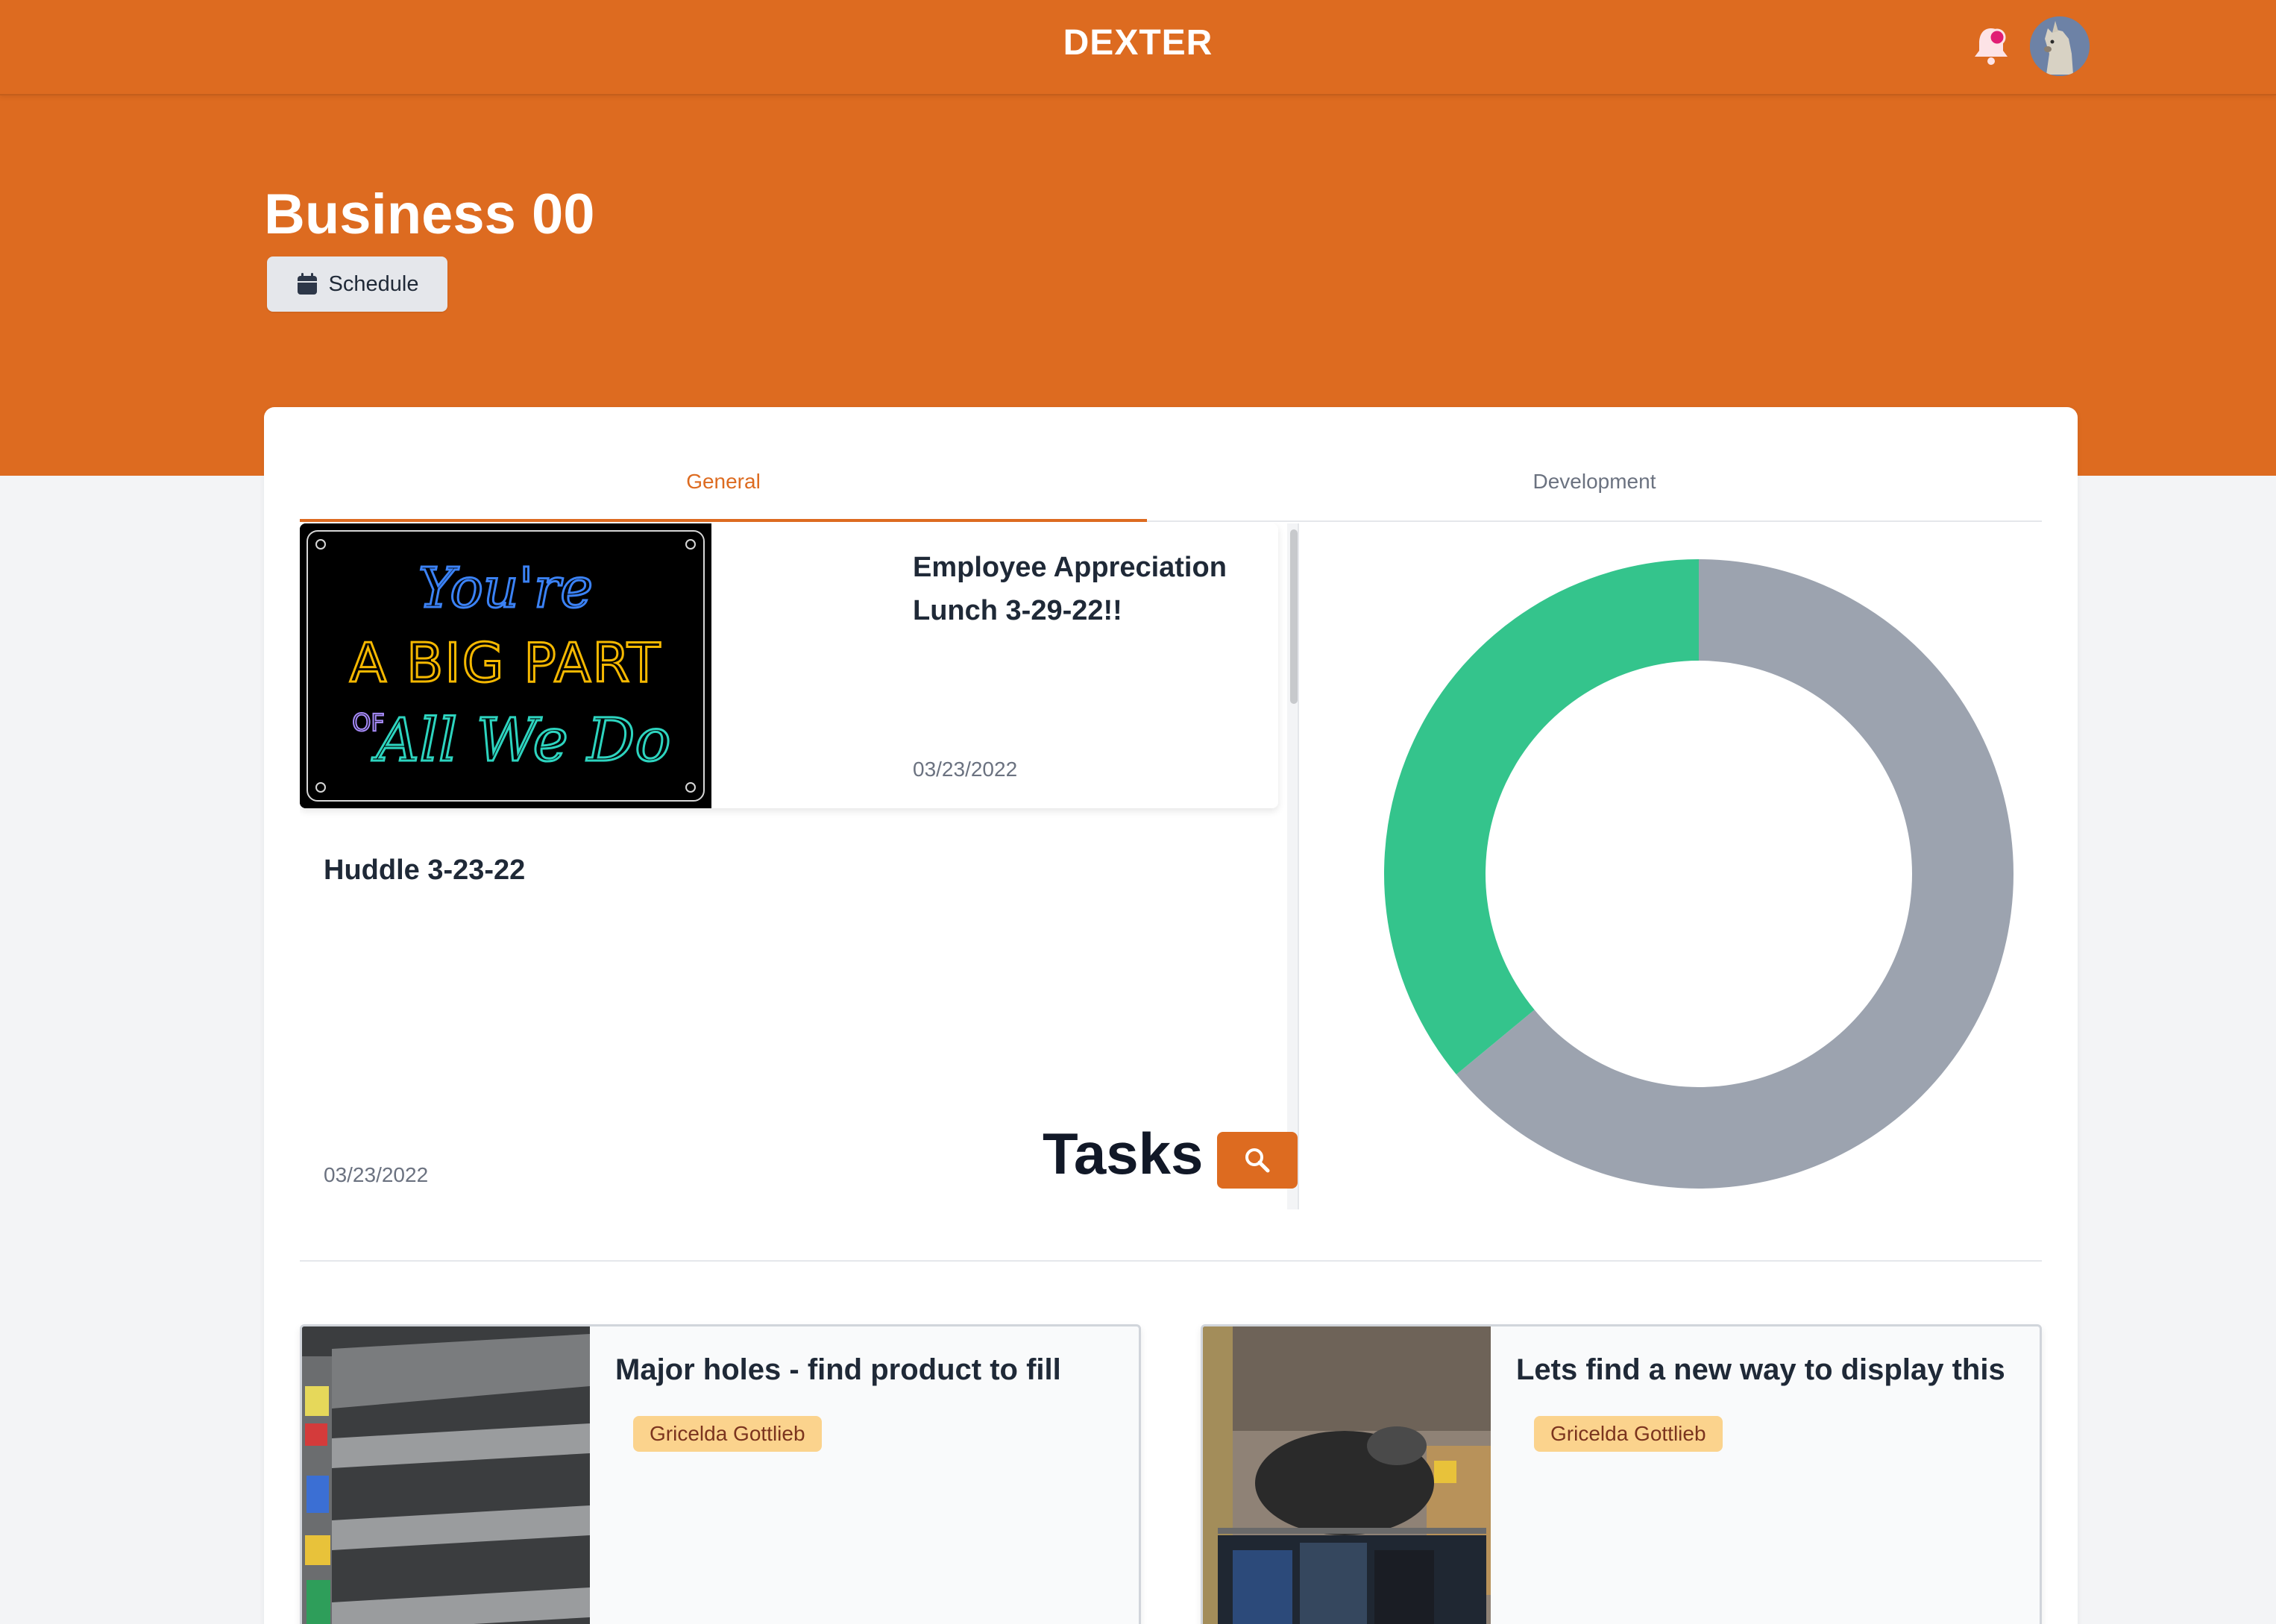  What do you see at coordinates (1171, 1261) in the screenshot?
I see `section-divider` at bounding box center [1171, 1261].